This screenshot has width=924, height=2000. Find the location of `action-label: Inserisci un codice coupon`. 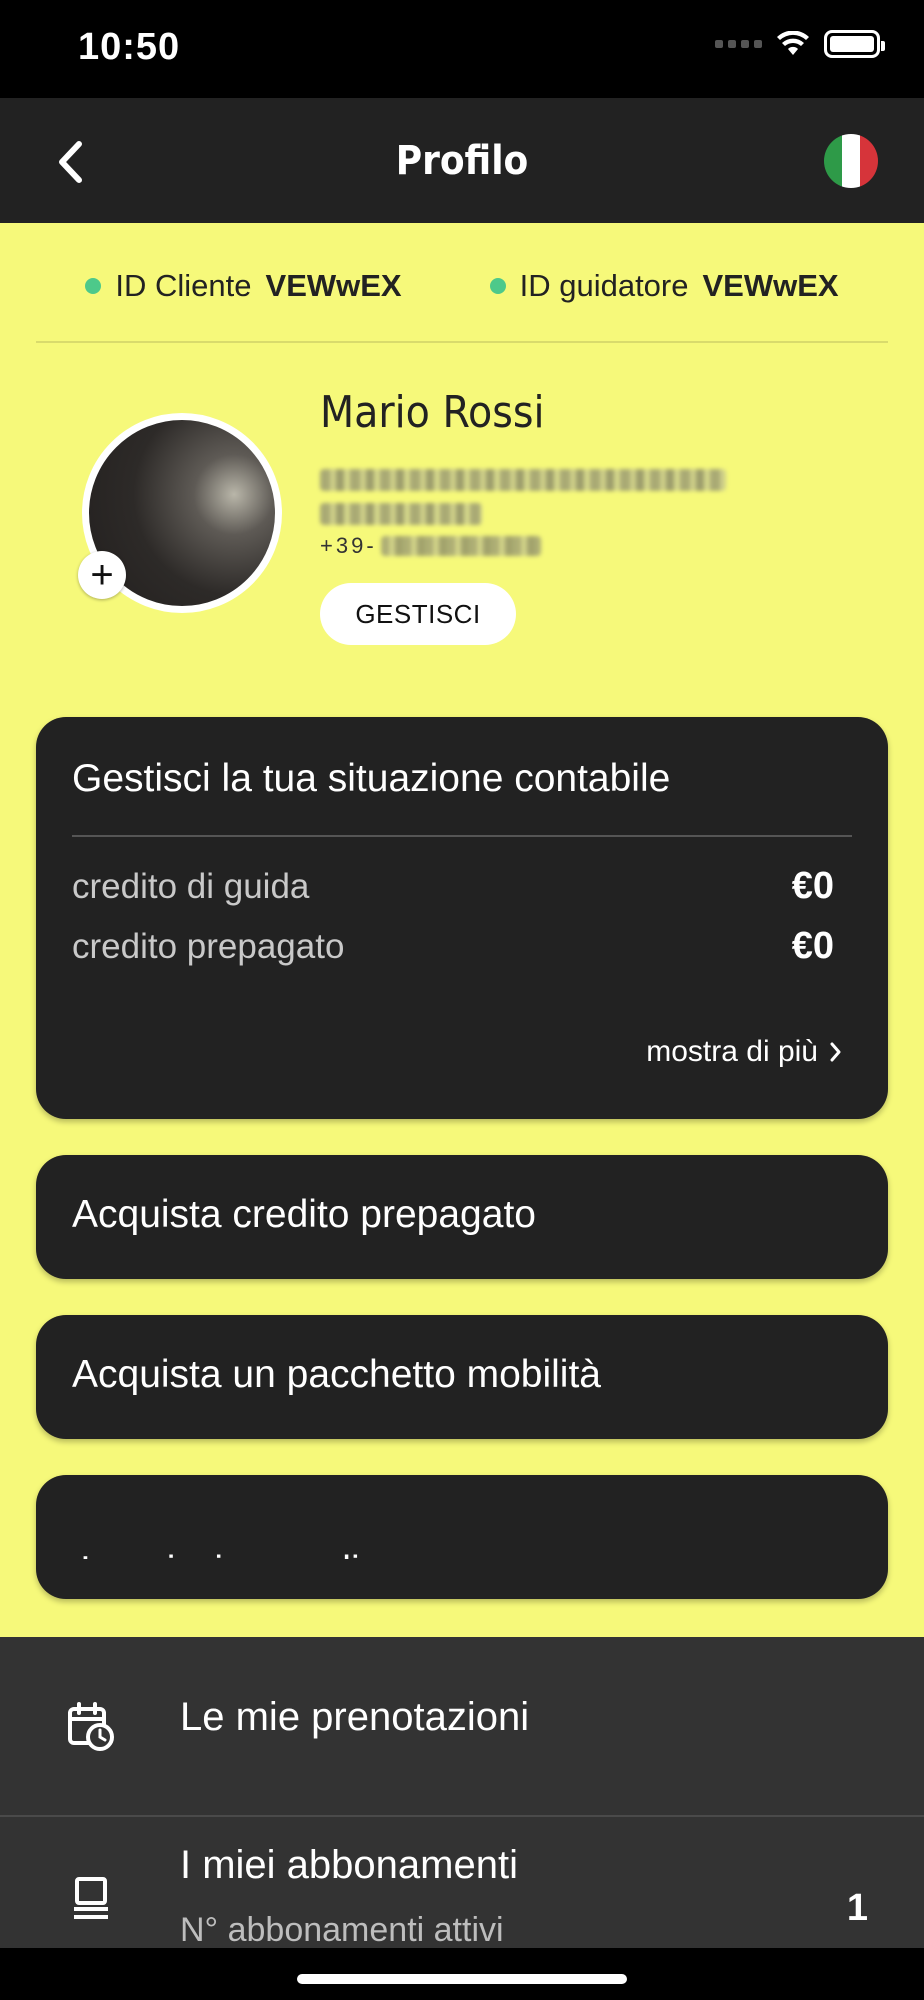

action-label: Inserisci un codice coupon is located at coordinates (310, 1554).